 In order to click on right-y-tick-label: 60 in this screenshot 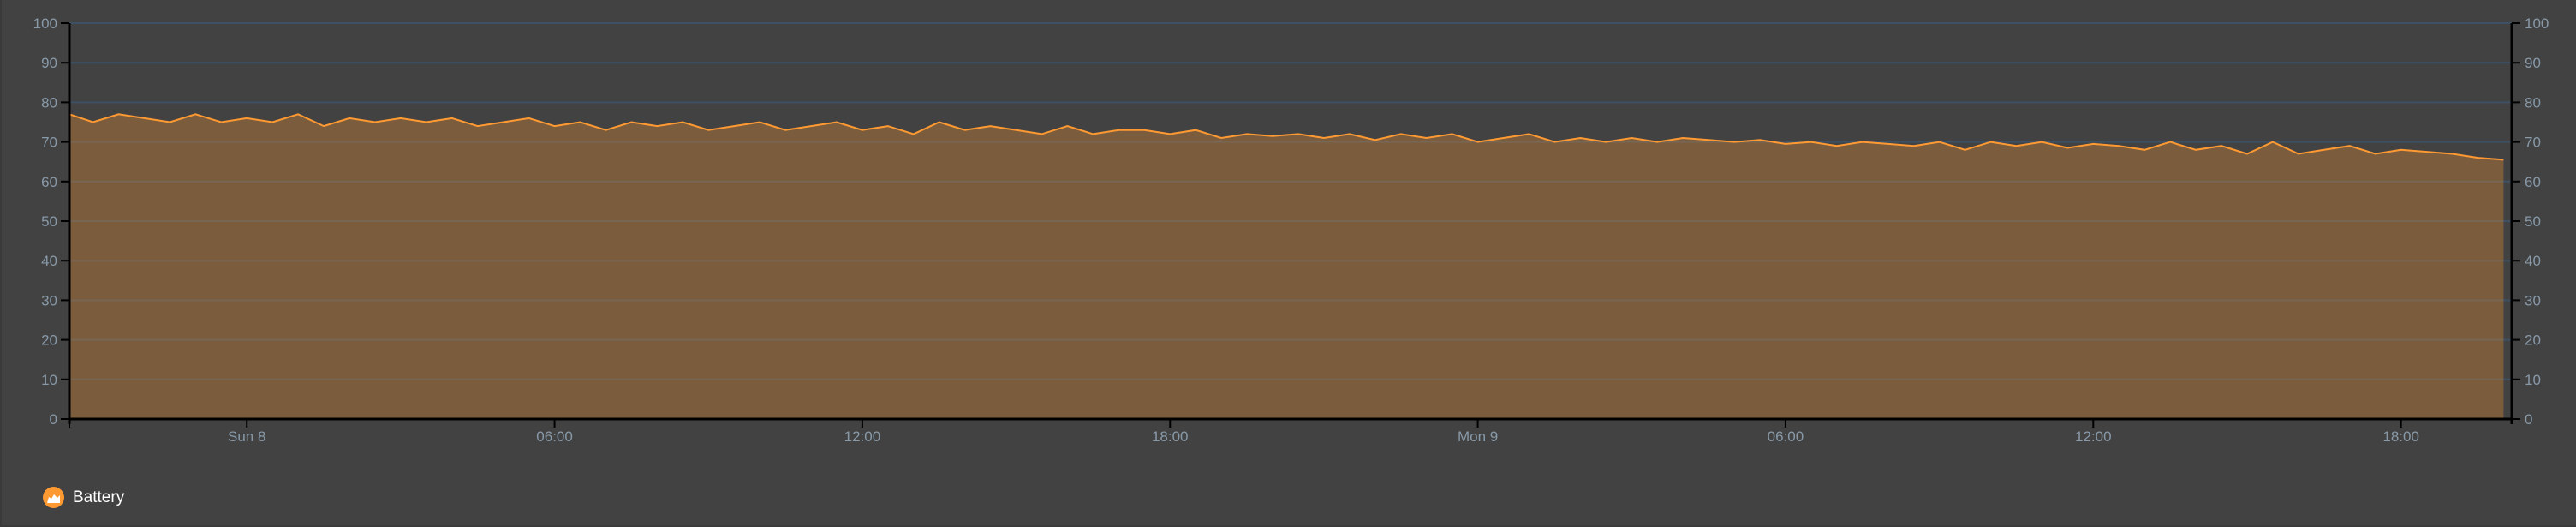, I will do `click(2533, 182)`.